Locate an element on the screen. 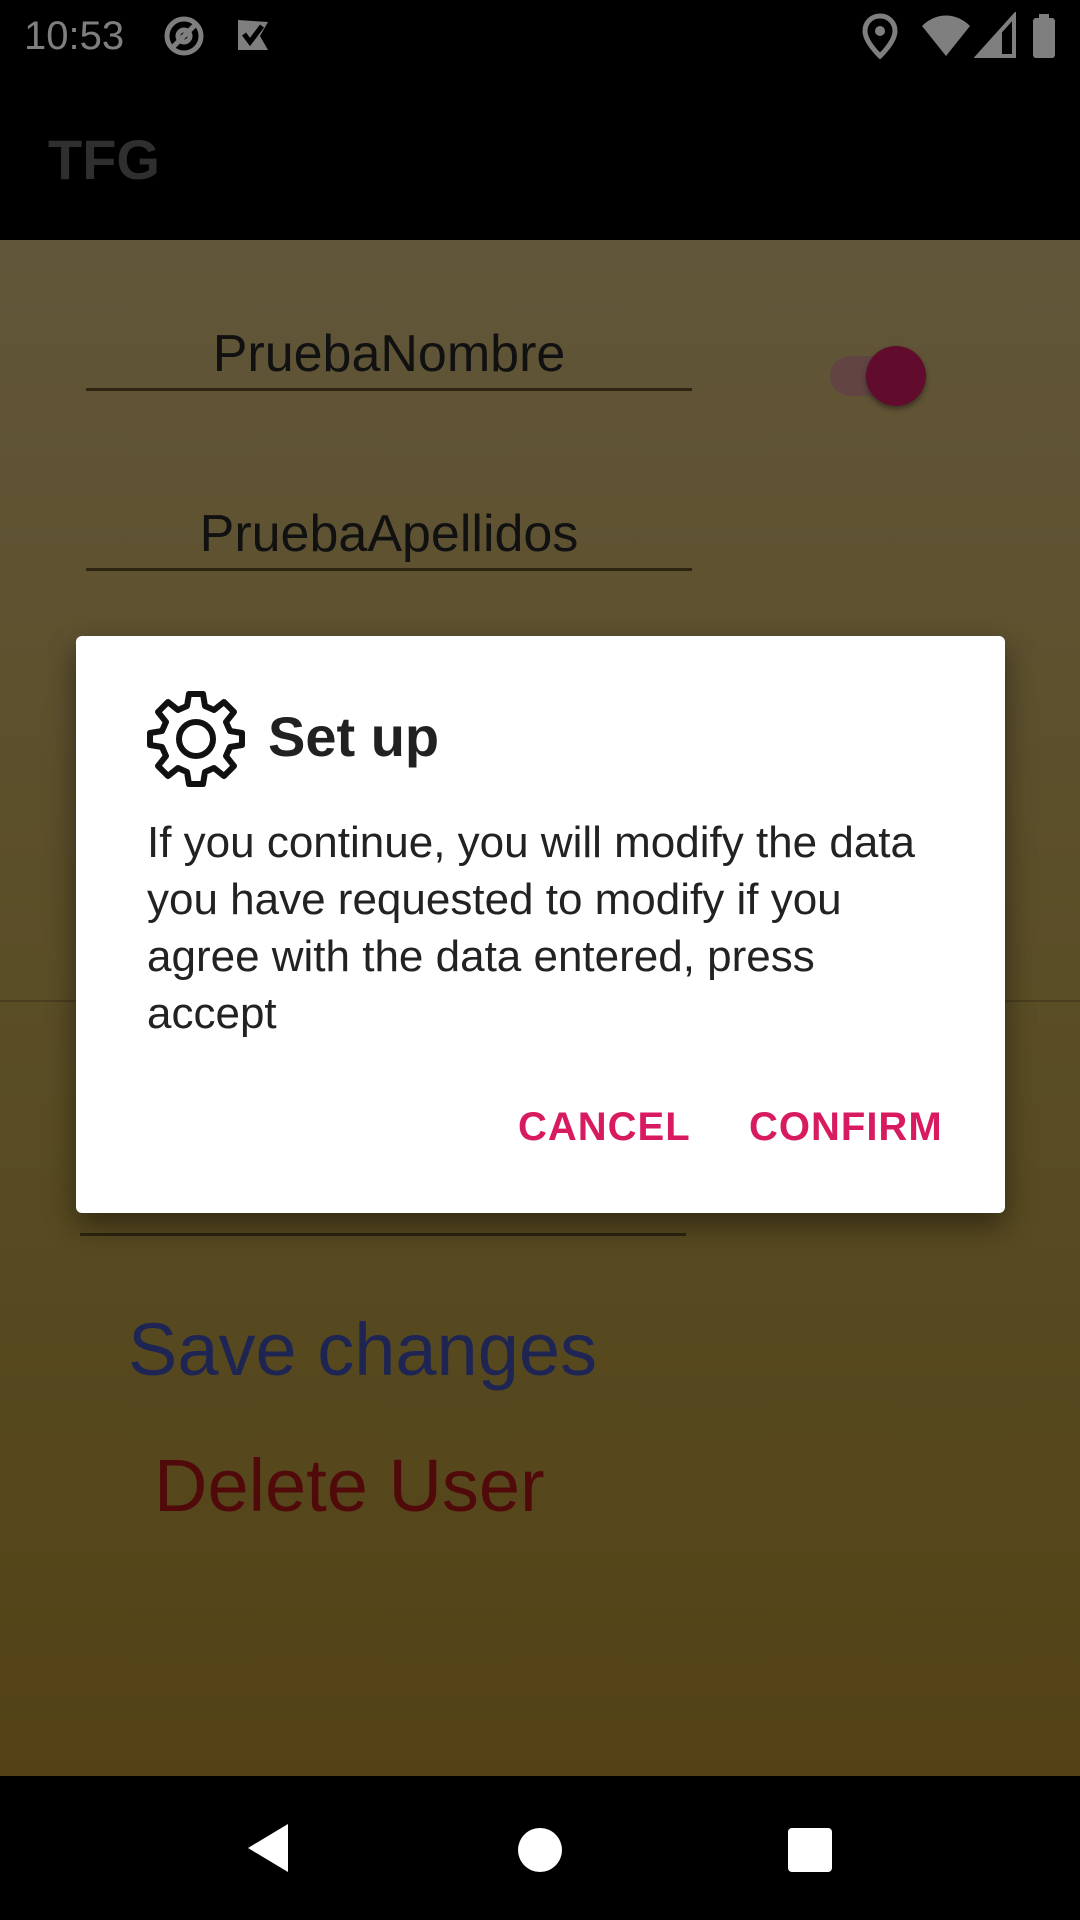  home-icon is located at coordinates (540, 1850).